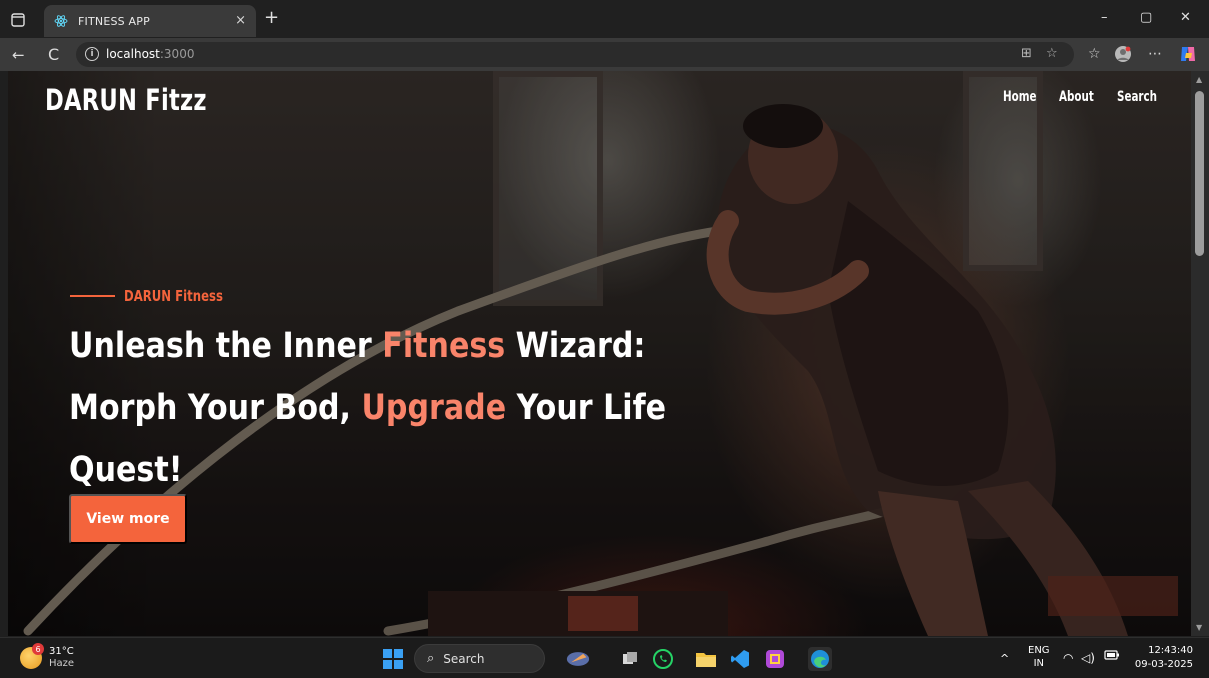  Describe the element at coordinates (1026, 53) in the screenshot. I see `split-screen-icon: ⊞` at that location.